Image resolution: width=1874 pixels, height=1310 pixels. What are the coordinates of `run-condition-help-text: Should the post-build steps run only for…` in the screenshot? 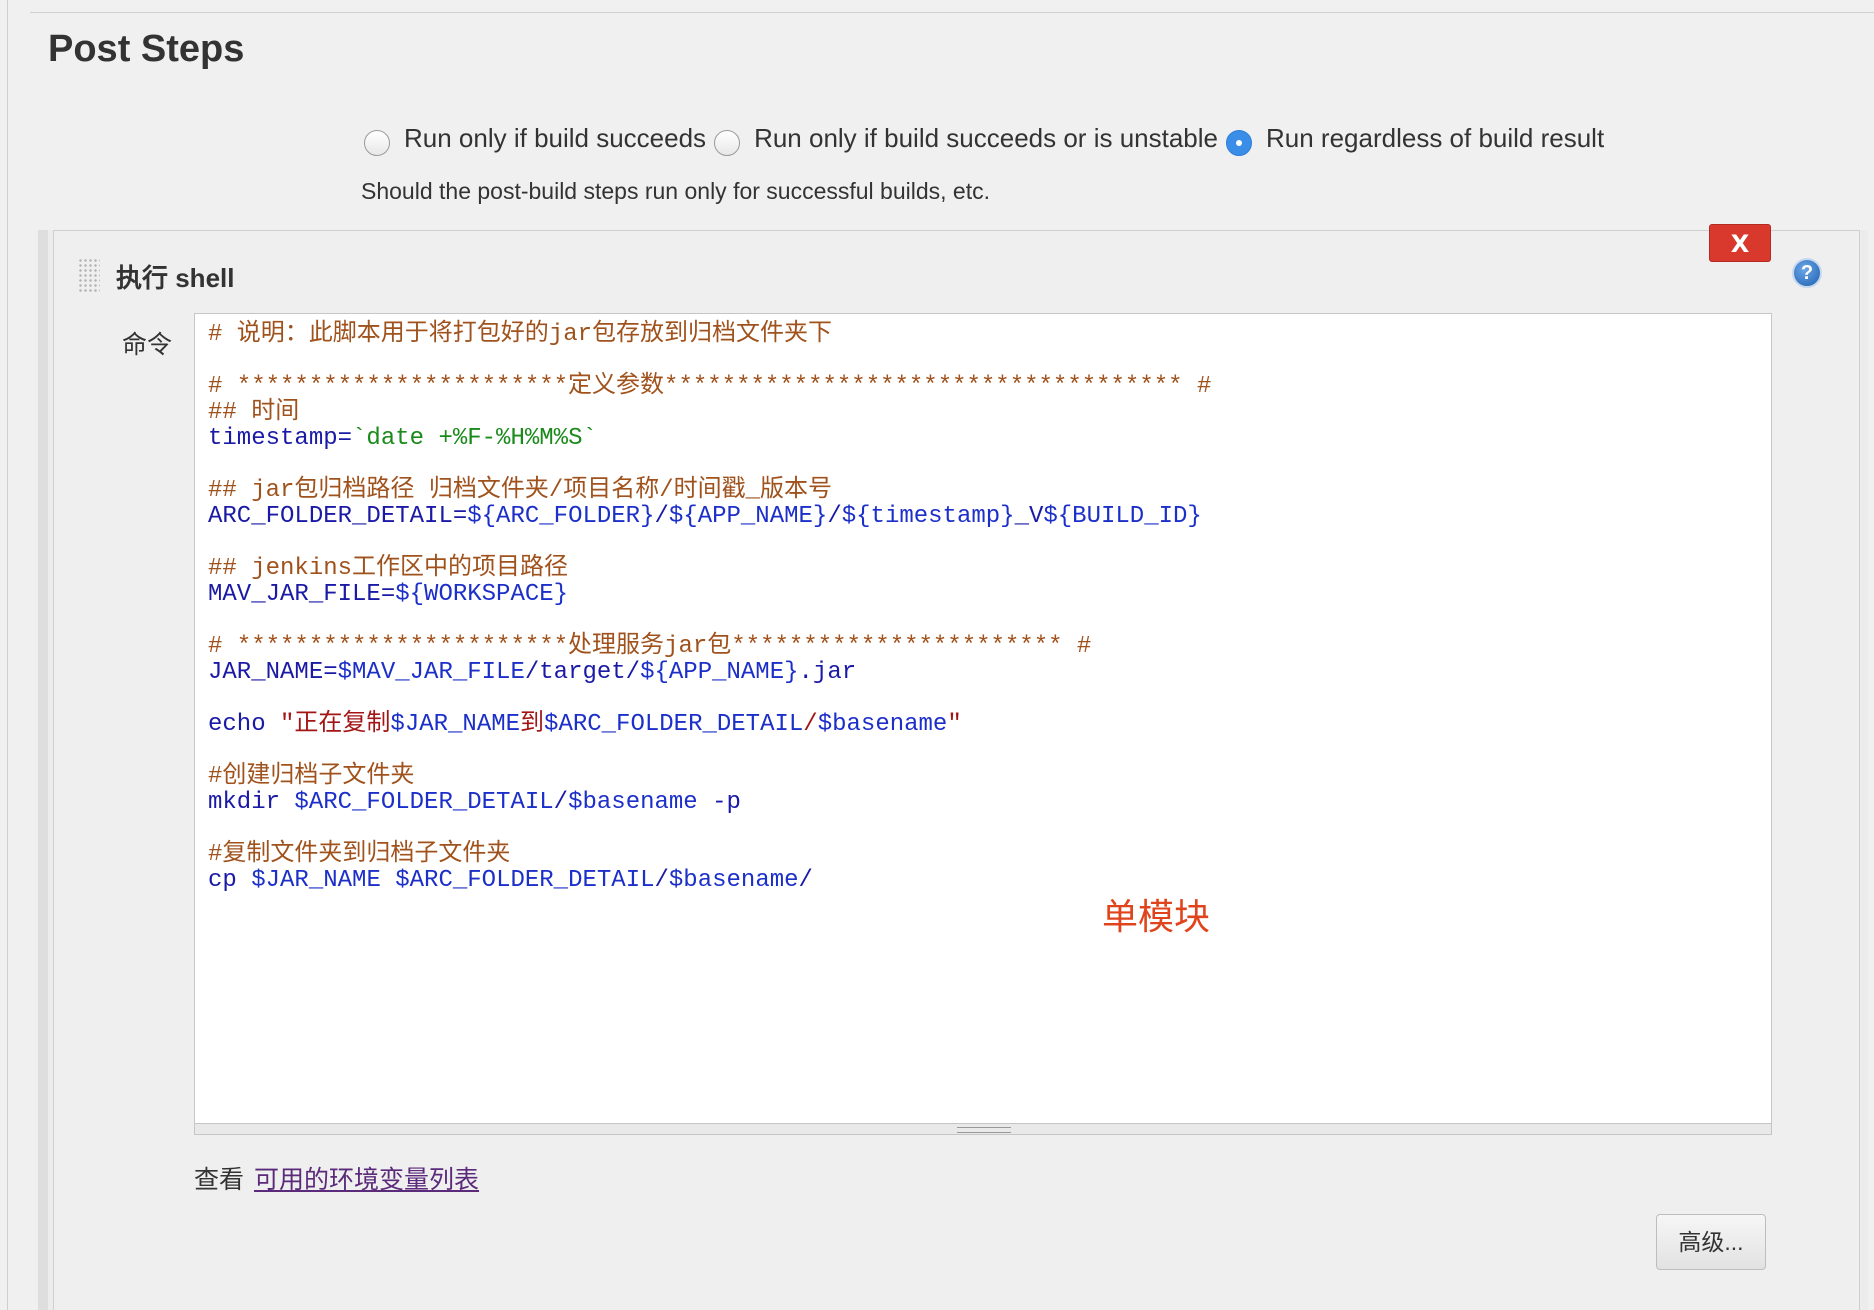 It's located at (676, 191).